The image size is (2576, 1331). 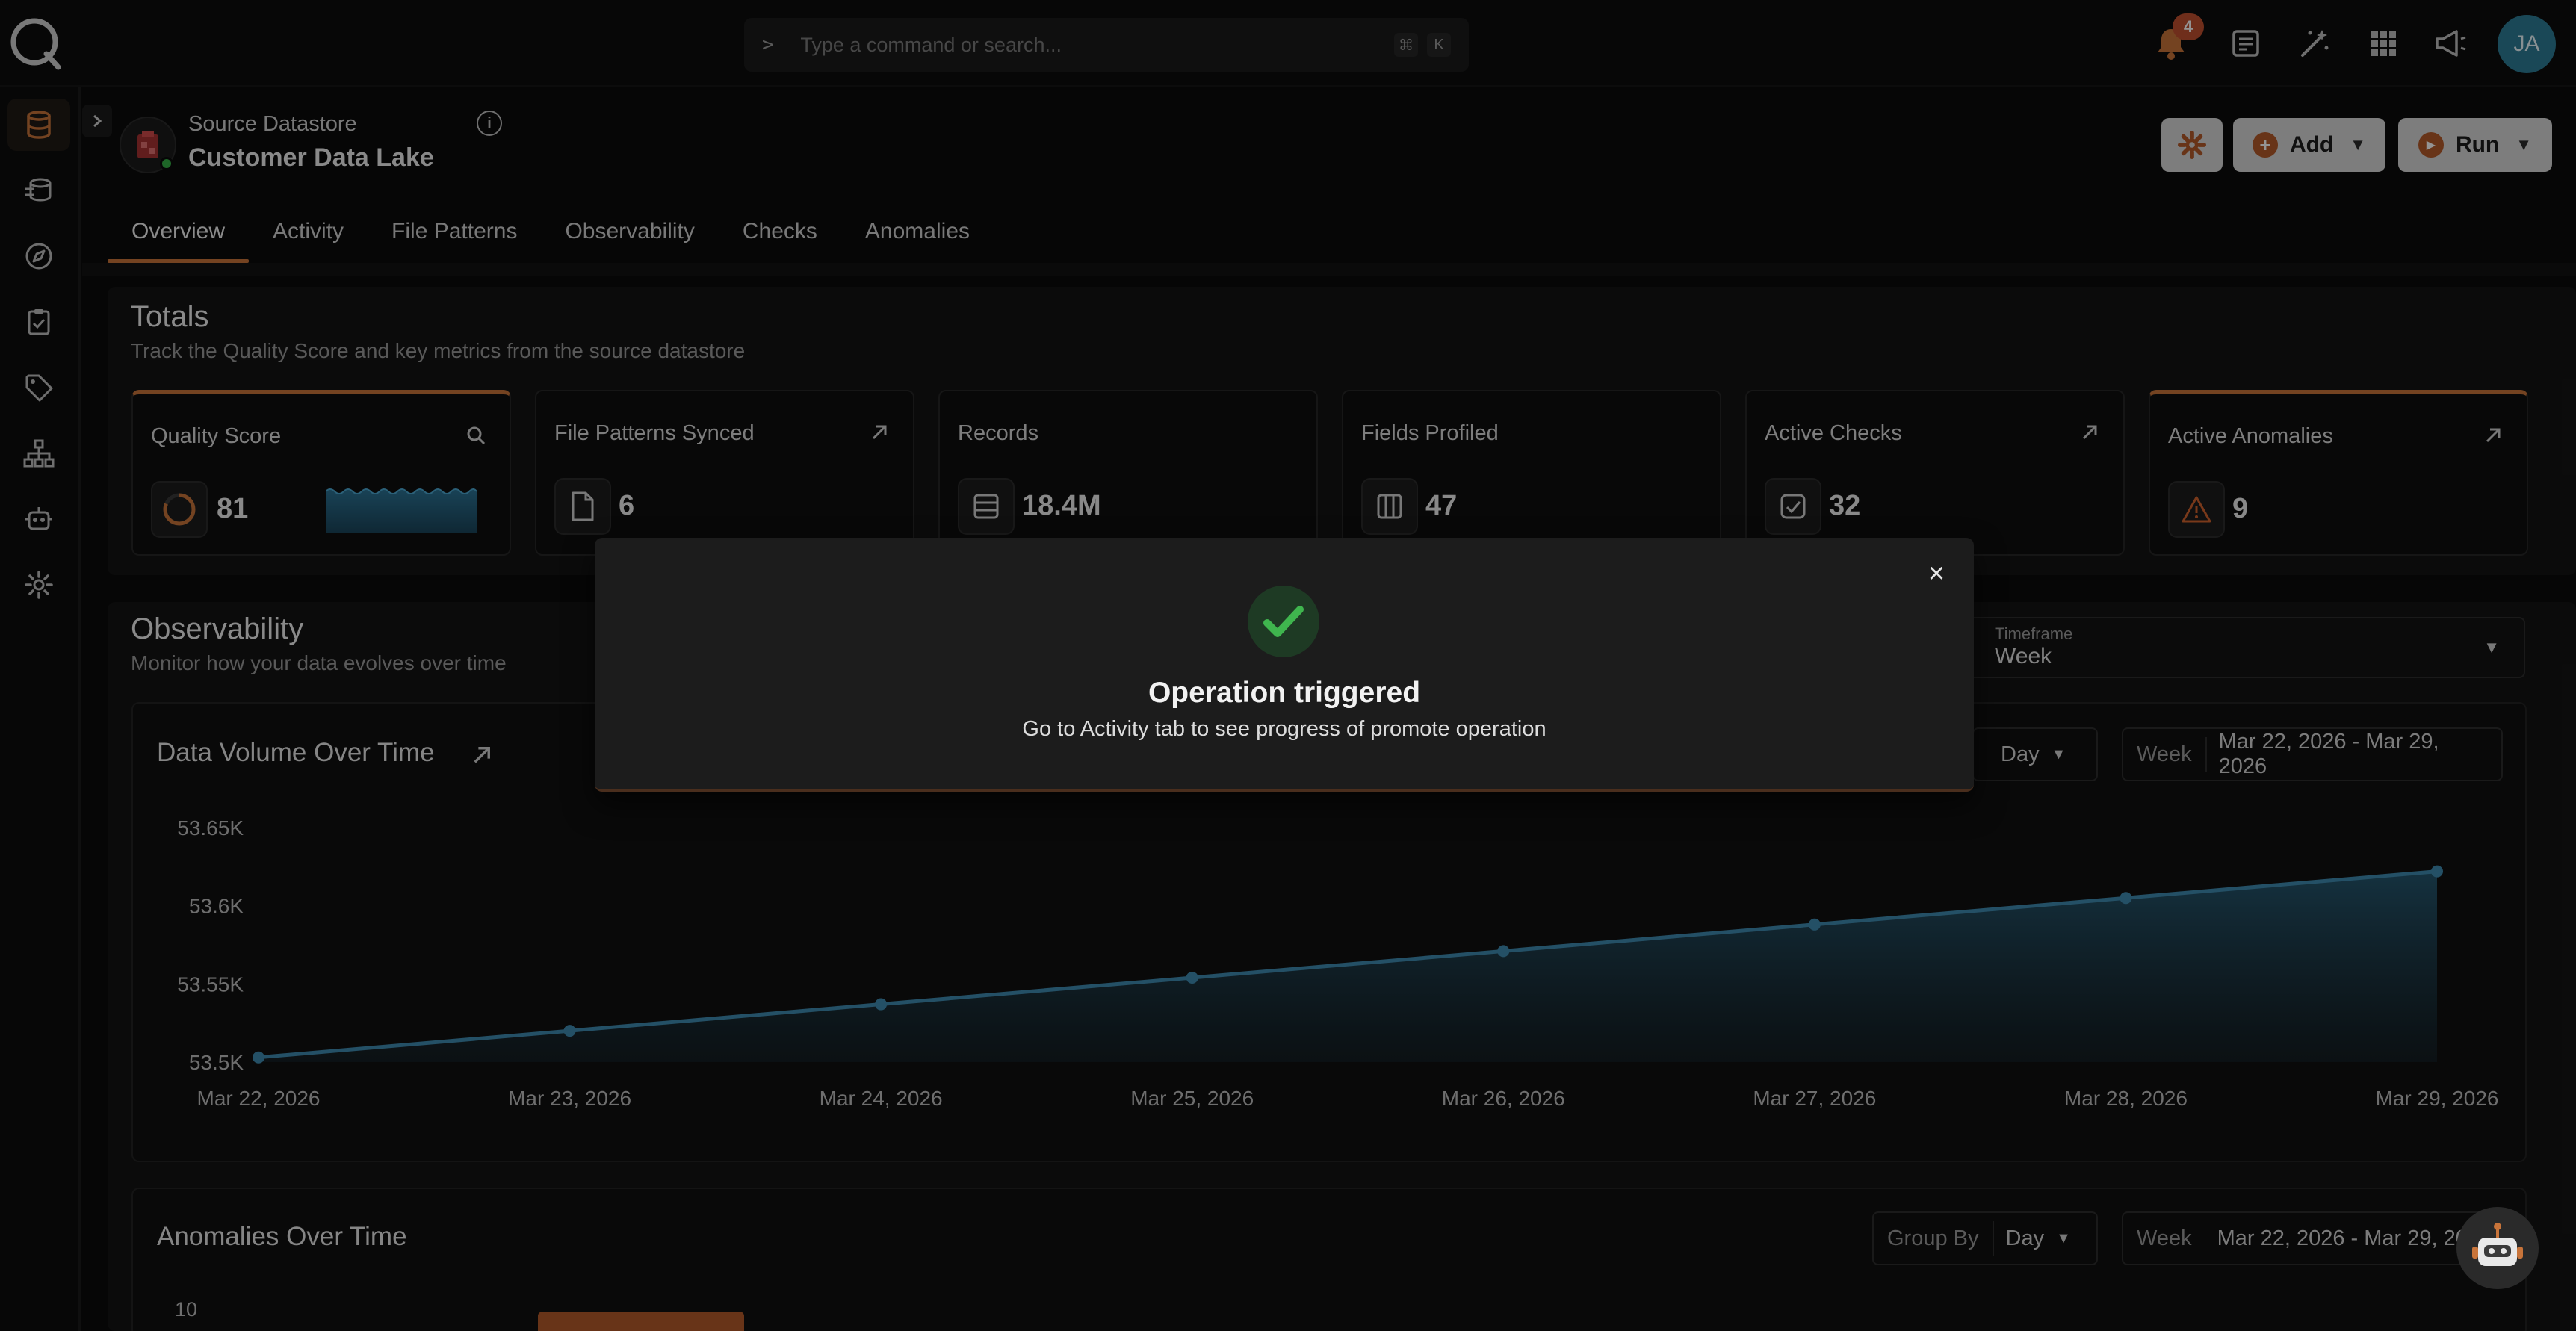 What do you see at coordinates (2497, 1244) in the screenshot?
I see `robot-icon` at bounding box center [2497, 1244].